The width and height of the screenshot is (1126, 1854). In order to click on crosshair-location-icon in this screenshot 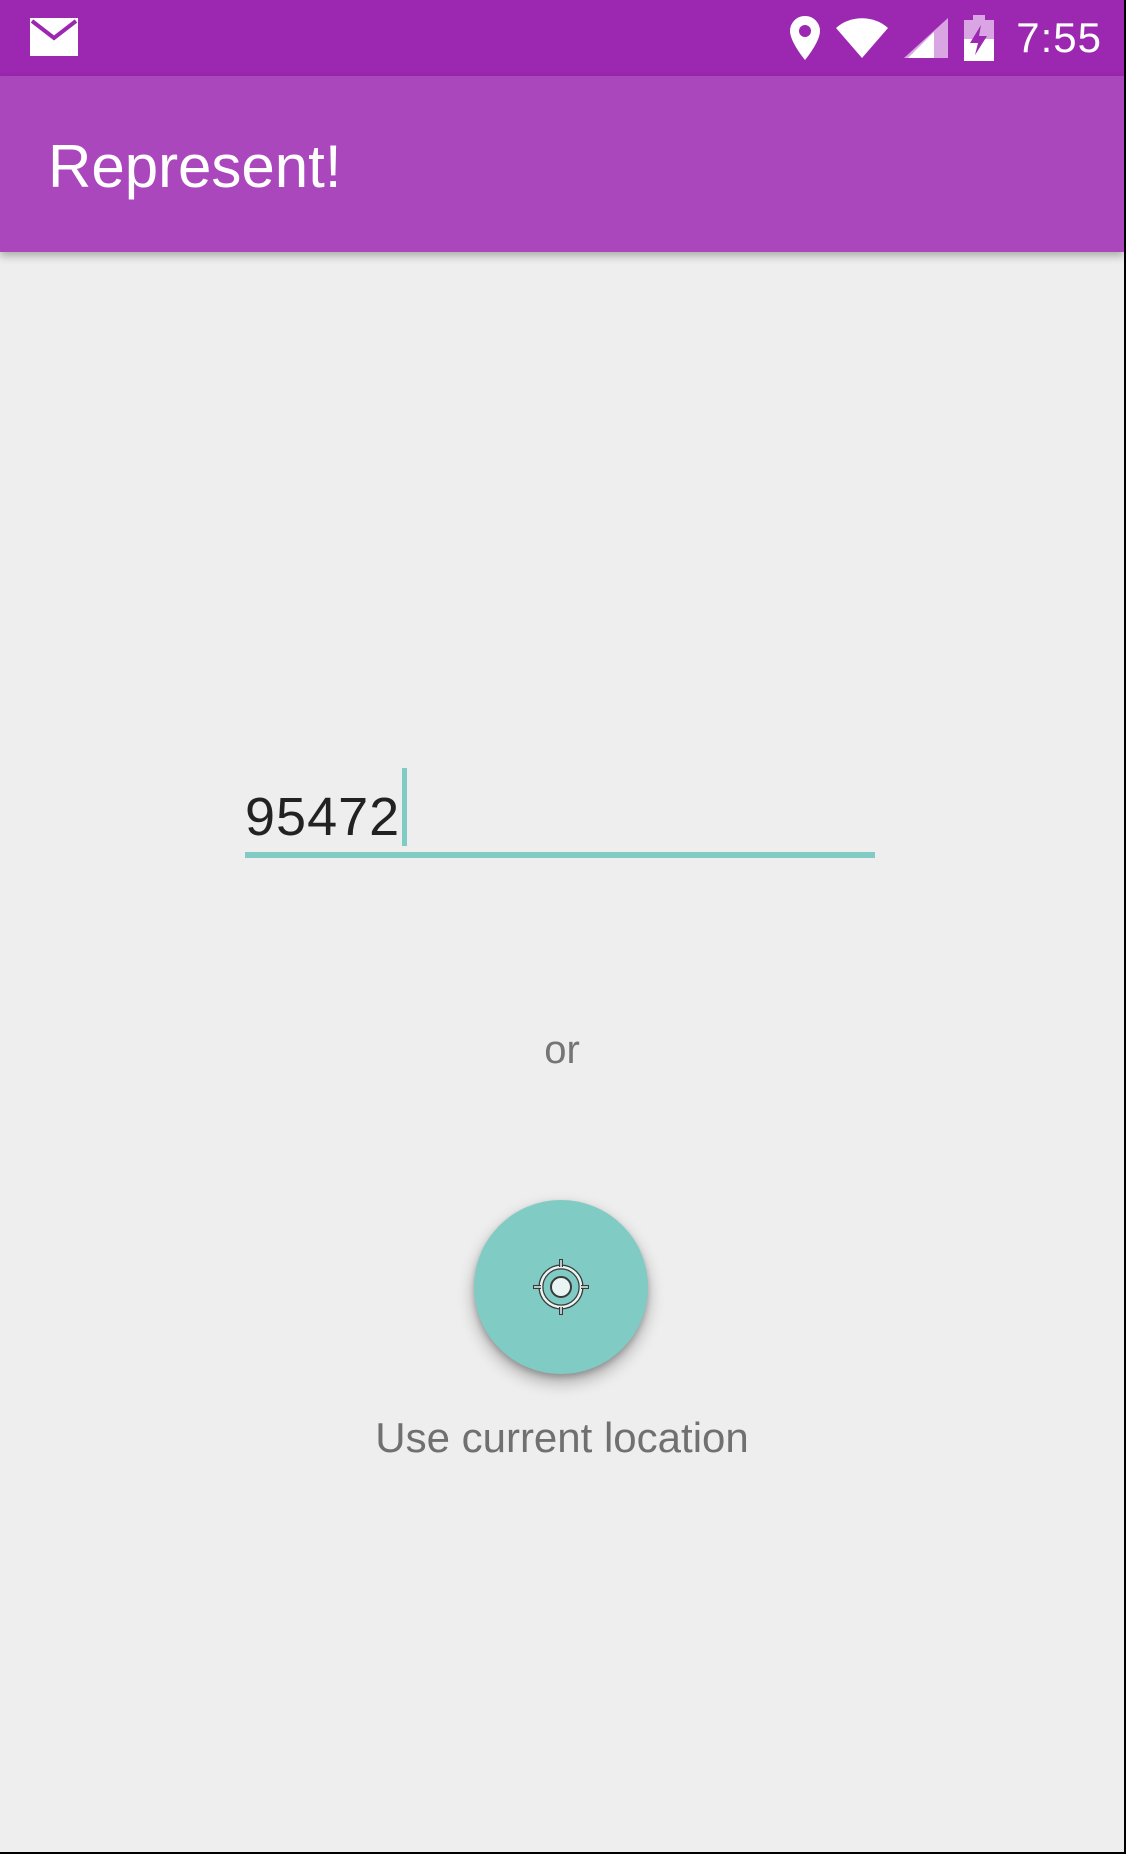, I will do `click(561, 1287)`.